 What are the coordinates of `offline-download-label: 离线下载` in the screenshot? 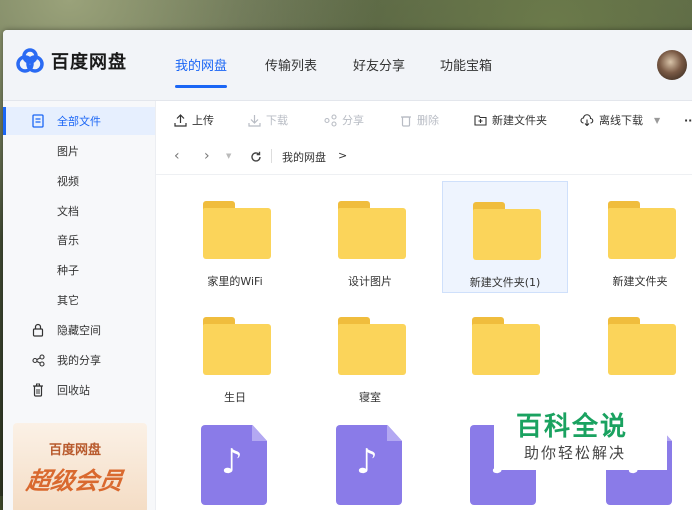 It's located at (621, 120).